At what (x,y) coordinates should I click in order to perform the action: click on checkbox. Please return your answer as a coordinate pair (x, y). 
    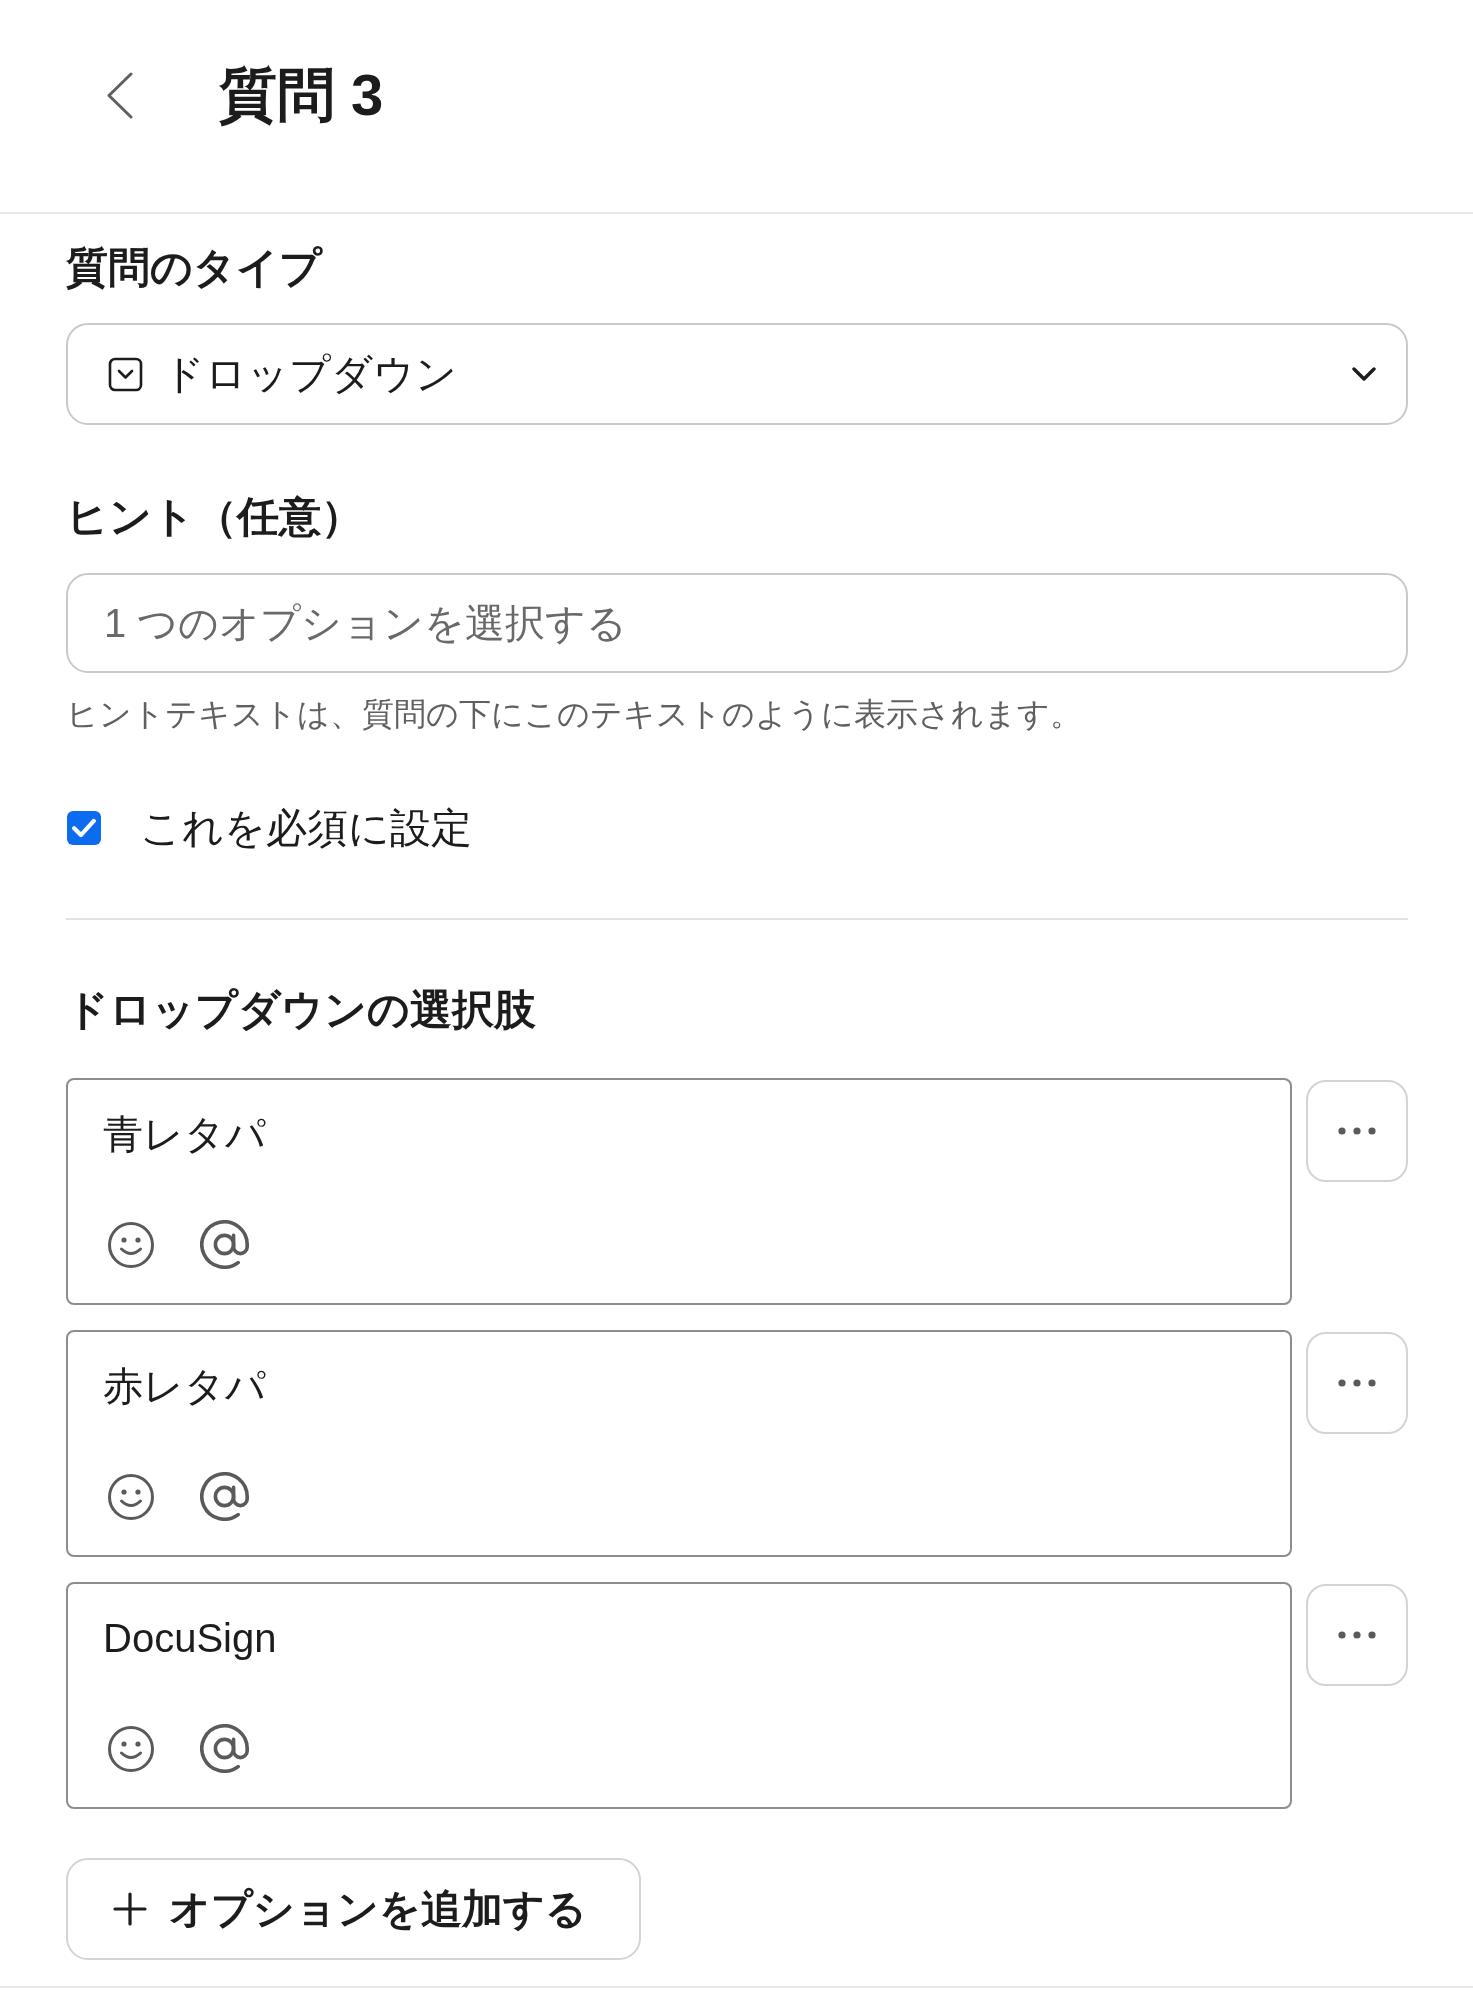
    Looking at the image, I should click on (84, 828).